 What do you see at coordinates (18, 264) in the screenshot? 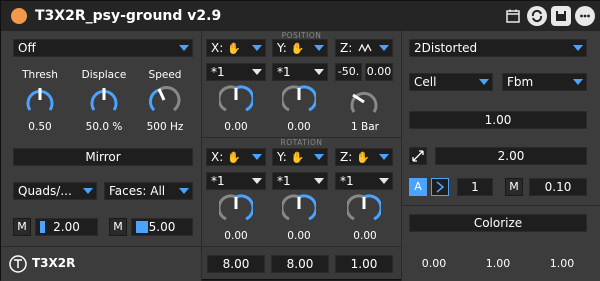
I see `brand-logo-icon` at bounding box center [18, 264].